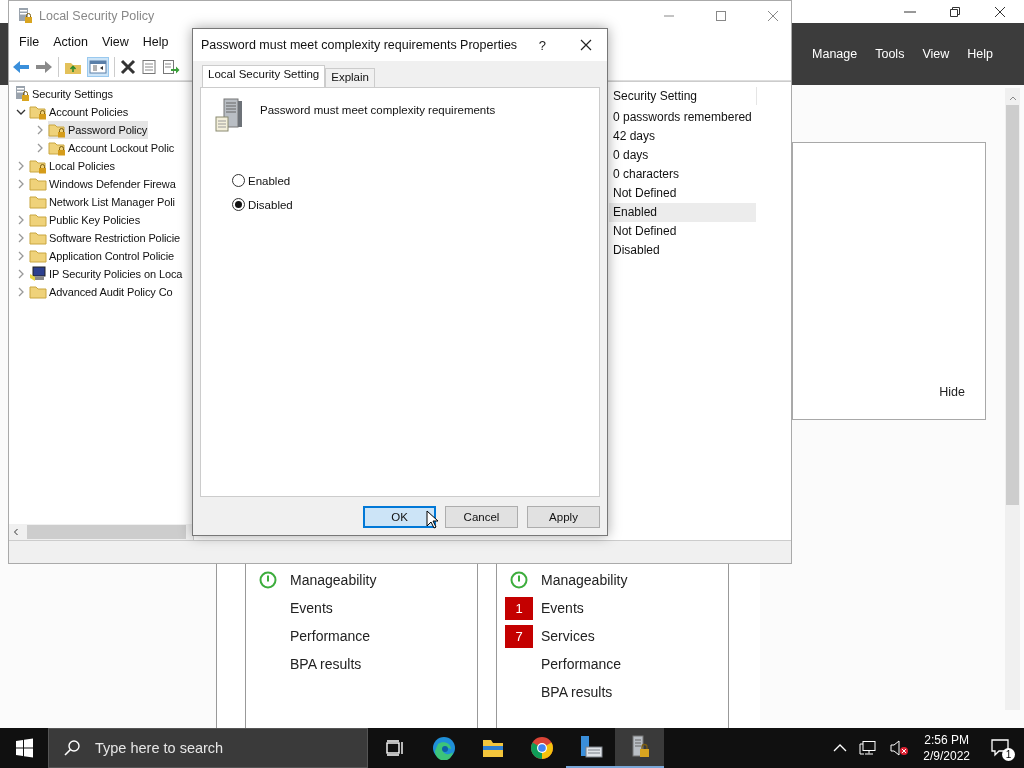 The width and height of the screenshot is (1024, 768). I want to click on scroll-left-icon, so click(16, 532).